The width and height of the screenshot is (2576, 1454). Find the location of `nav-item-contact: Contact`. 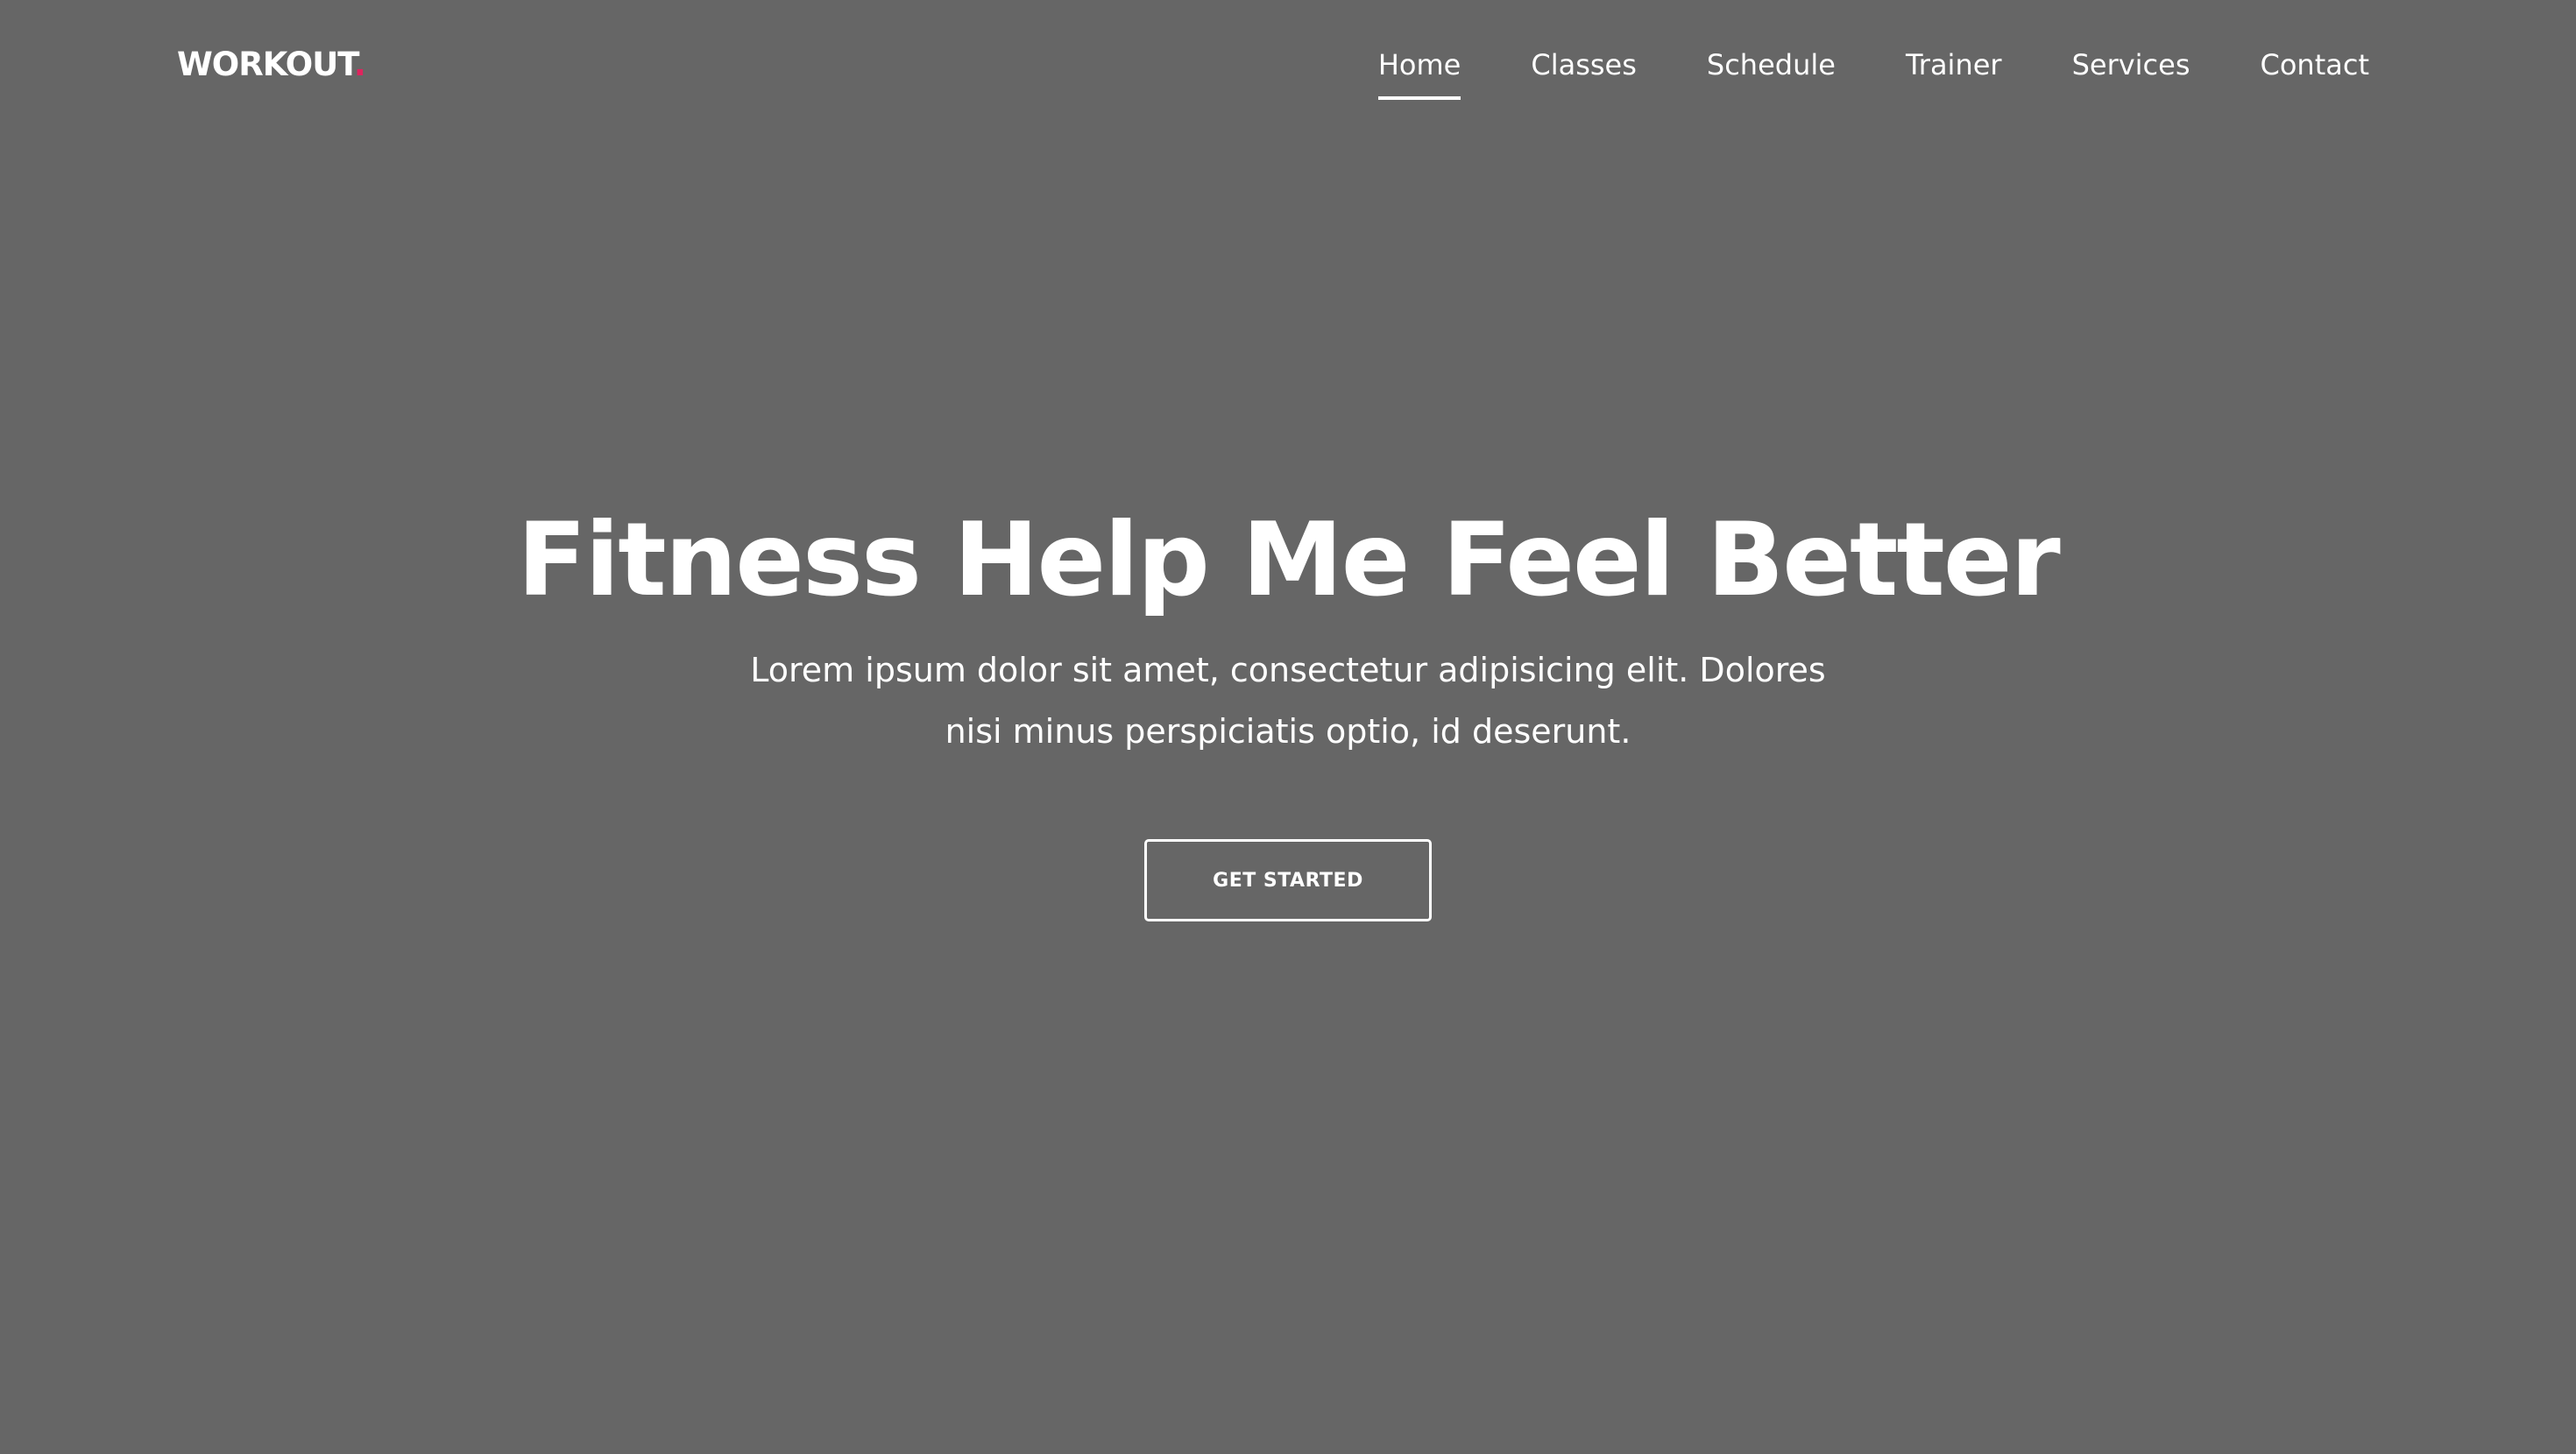

nav-item-contact: Contact is located at coordinates (2315, 64).